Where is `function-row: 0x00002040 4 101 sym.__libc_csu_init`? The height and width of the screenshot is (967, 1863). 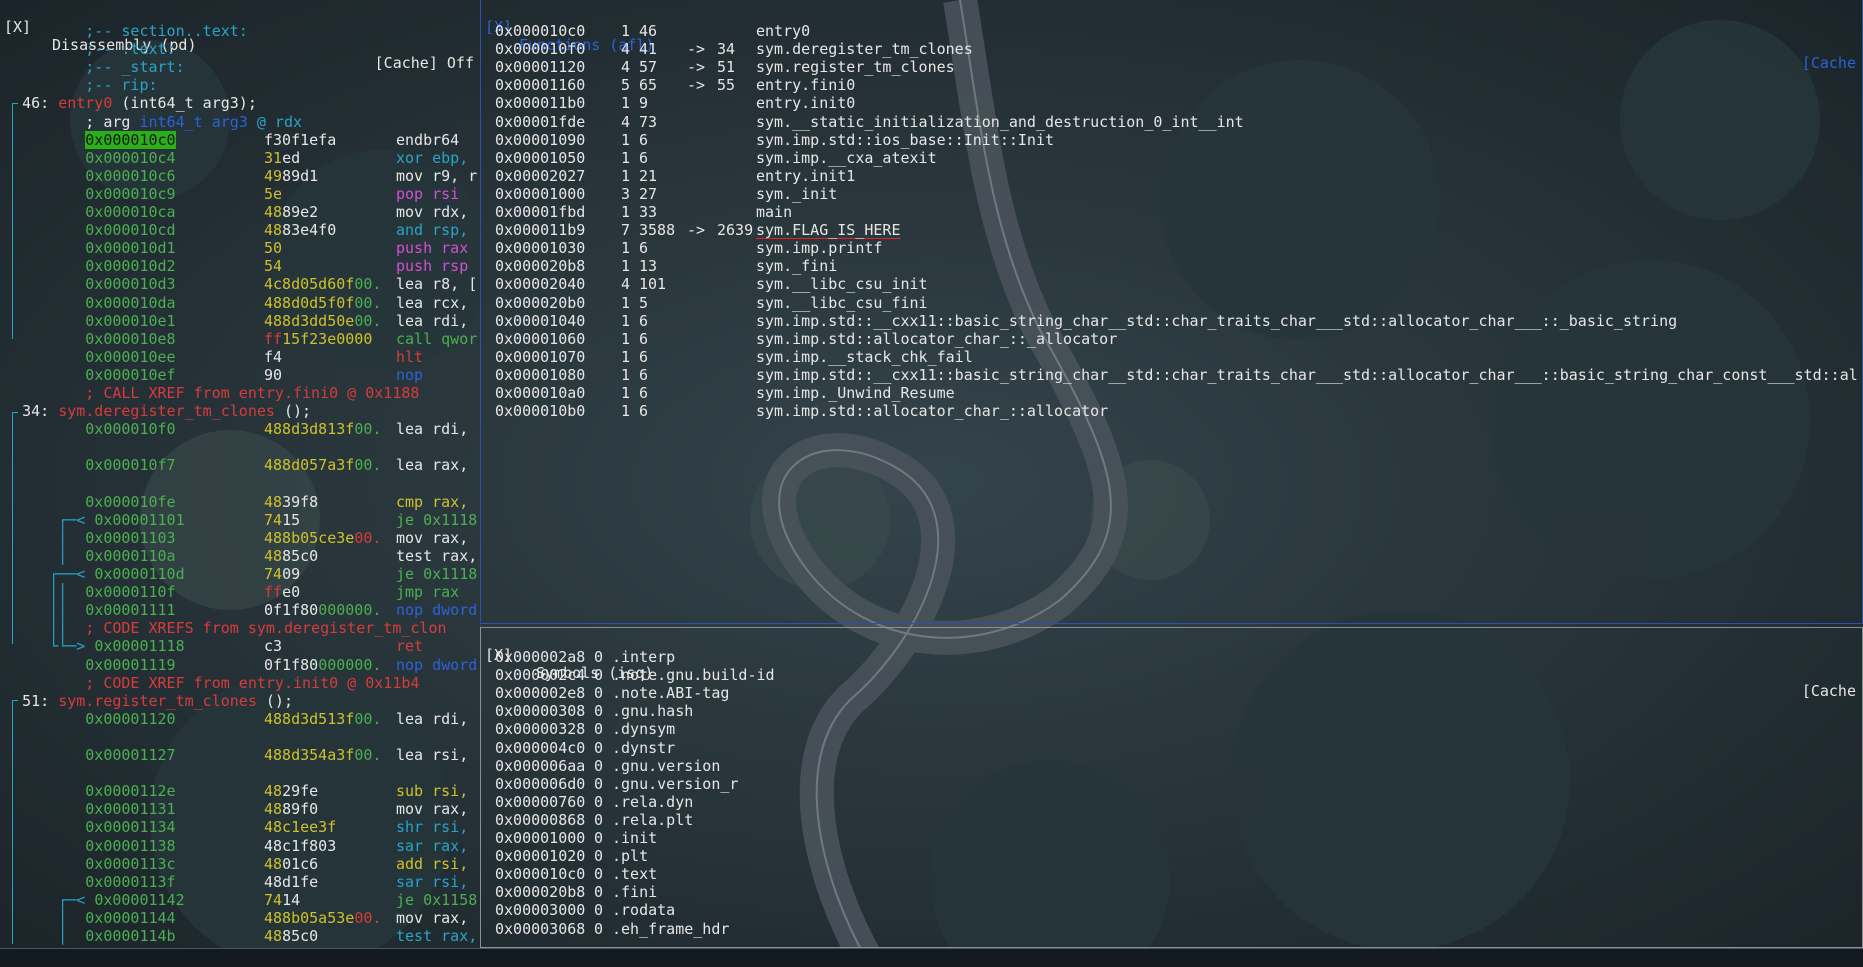
function-row: 0x00002040 4 101 sym.__libc_csu_init is located at coordinates (1177, 284).